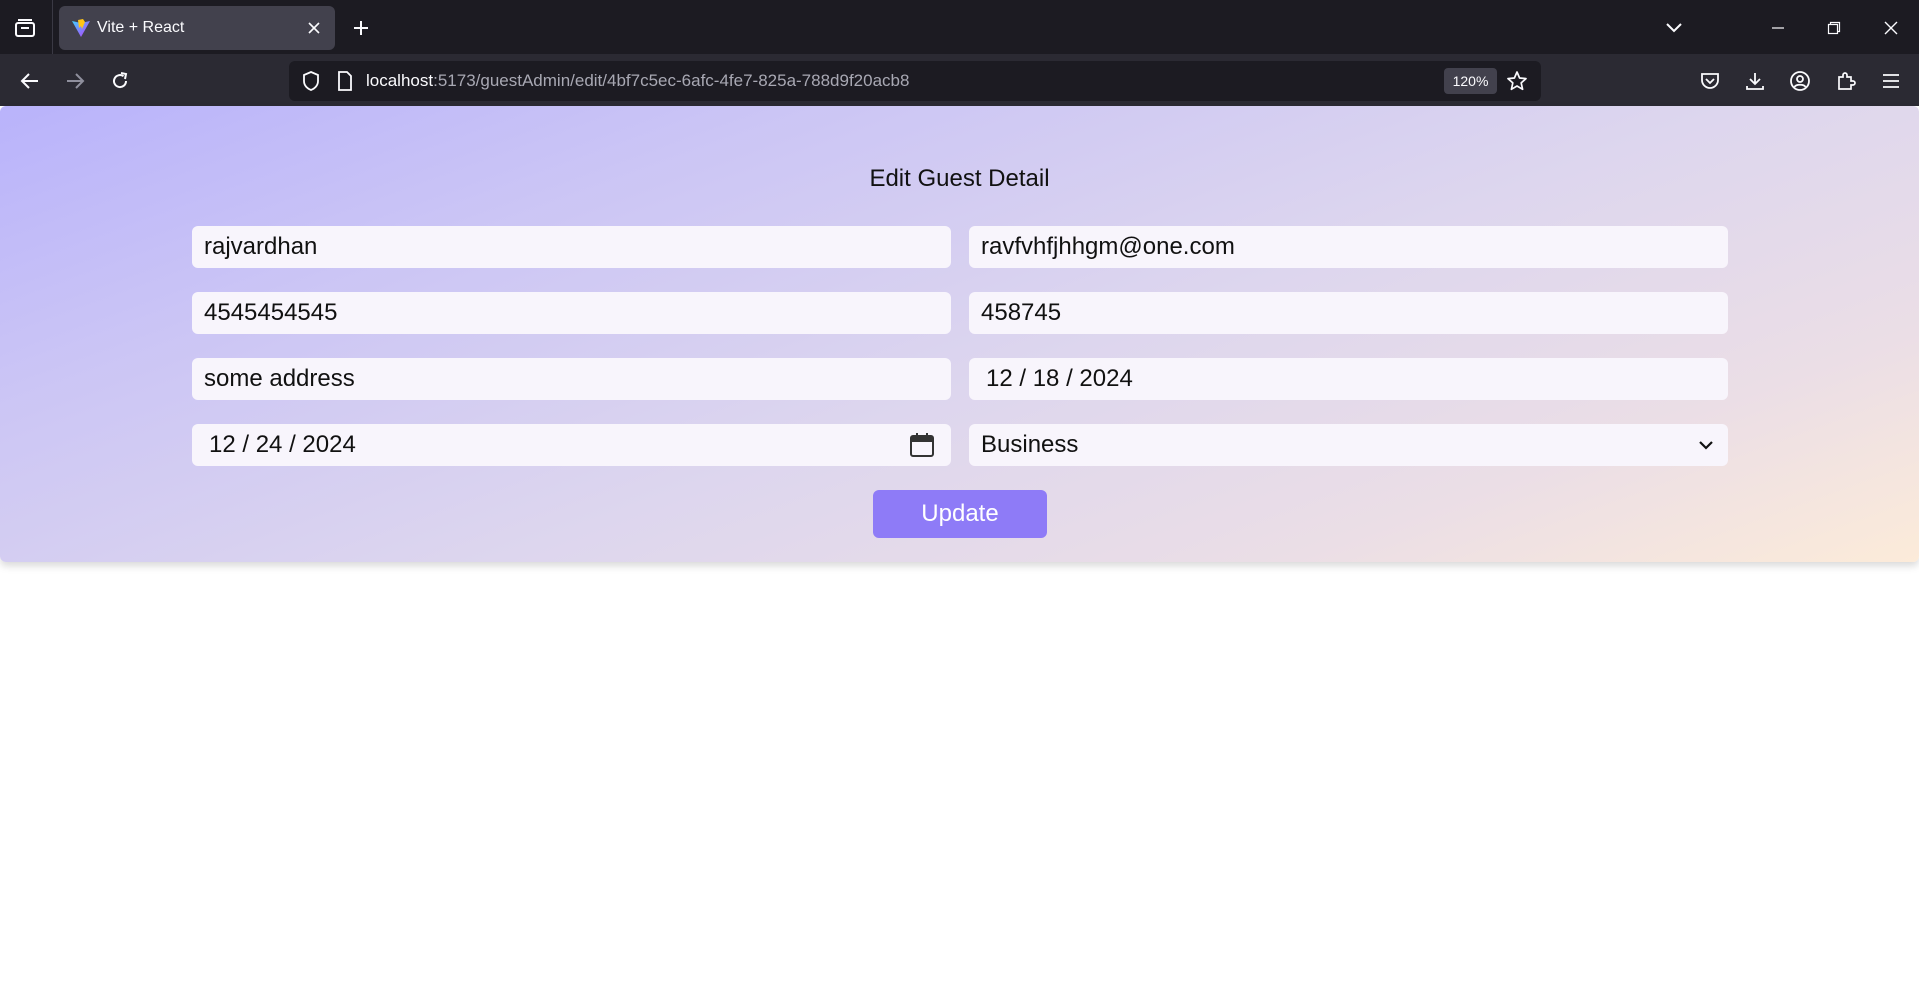 Image resolution: width=1919 pixels, height=1008 pixels. I want to click on tracking-protection-button, so click(311, 81).